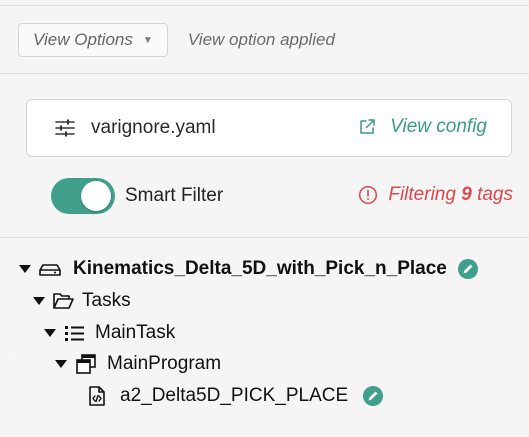 The height and width of the screenshot is (437, 529). Describe the element at coordinates (106, 300) in the screenshot. I see `tree-node-label: Tasks` at that location.